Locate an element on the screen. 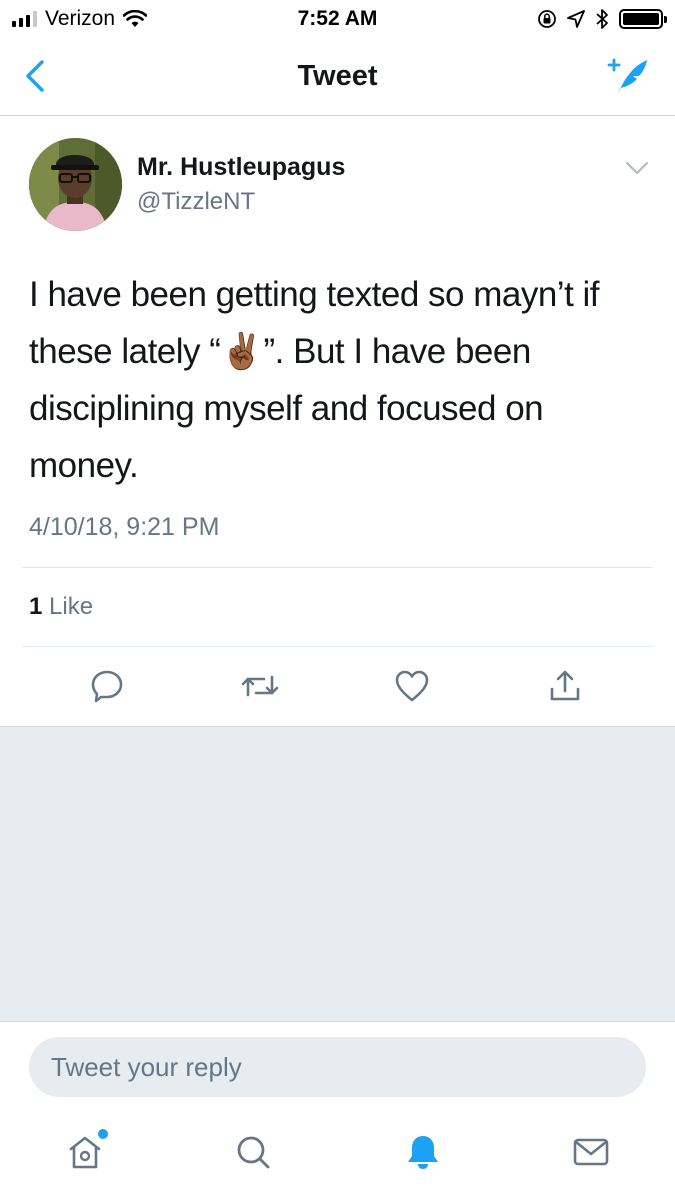  retweet-icon is located at coordinates (260, 686).